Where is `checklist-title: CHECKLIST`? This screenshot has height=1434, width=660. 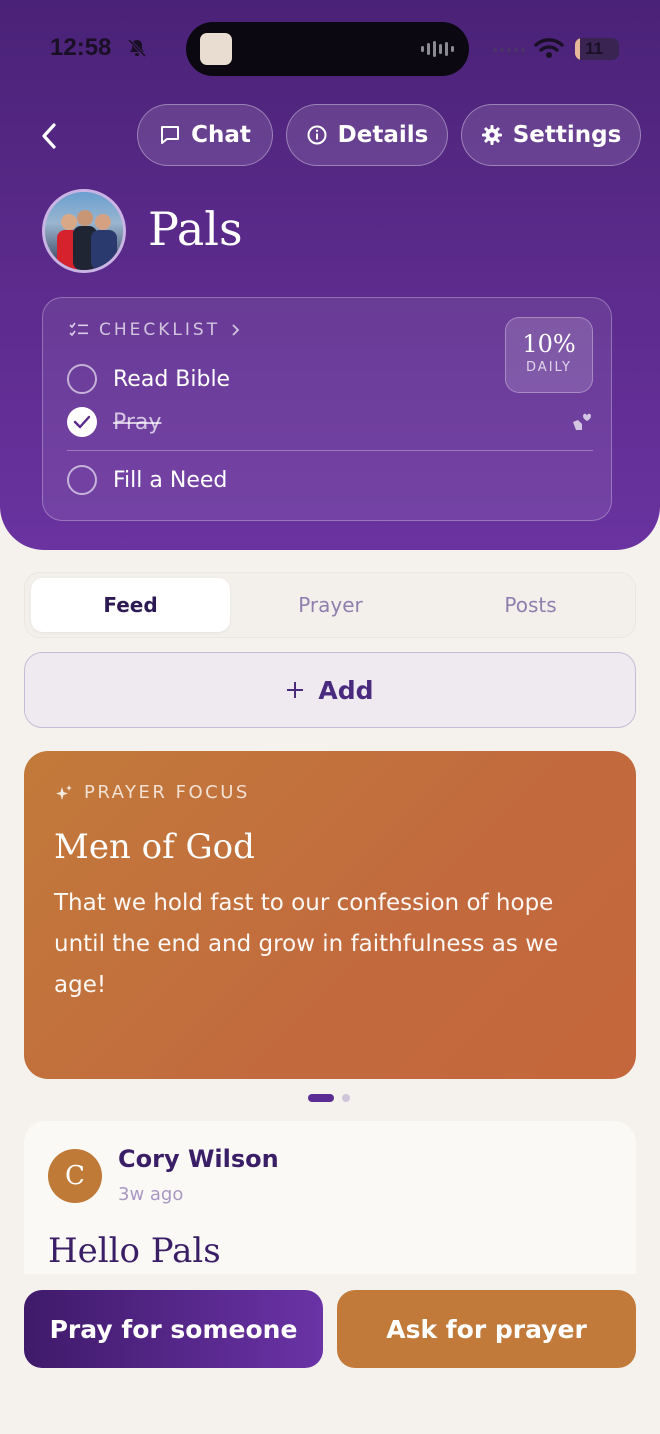
checklist-title: CHECKLIST is located at coordinates (160, 330).